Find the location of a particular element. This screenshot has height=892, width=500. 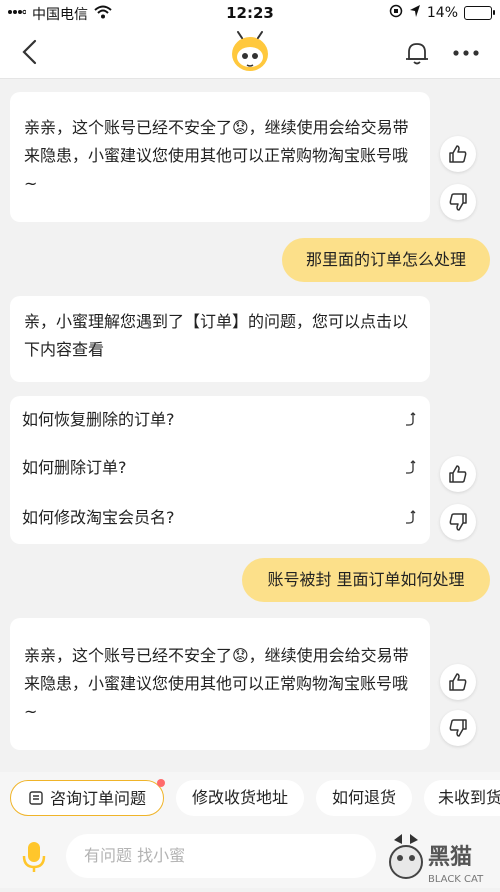

nav-bar is located at coordinates (250, 52).